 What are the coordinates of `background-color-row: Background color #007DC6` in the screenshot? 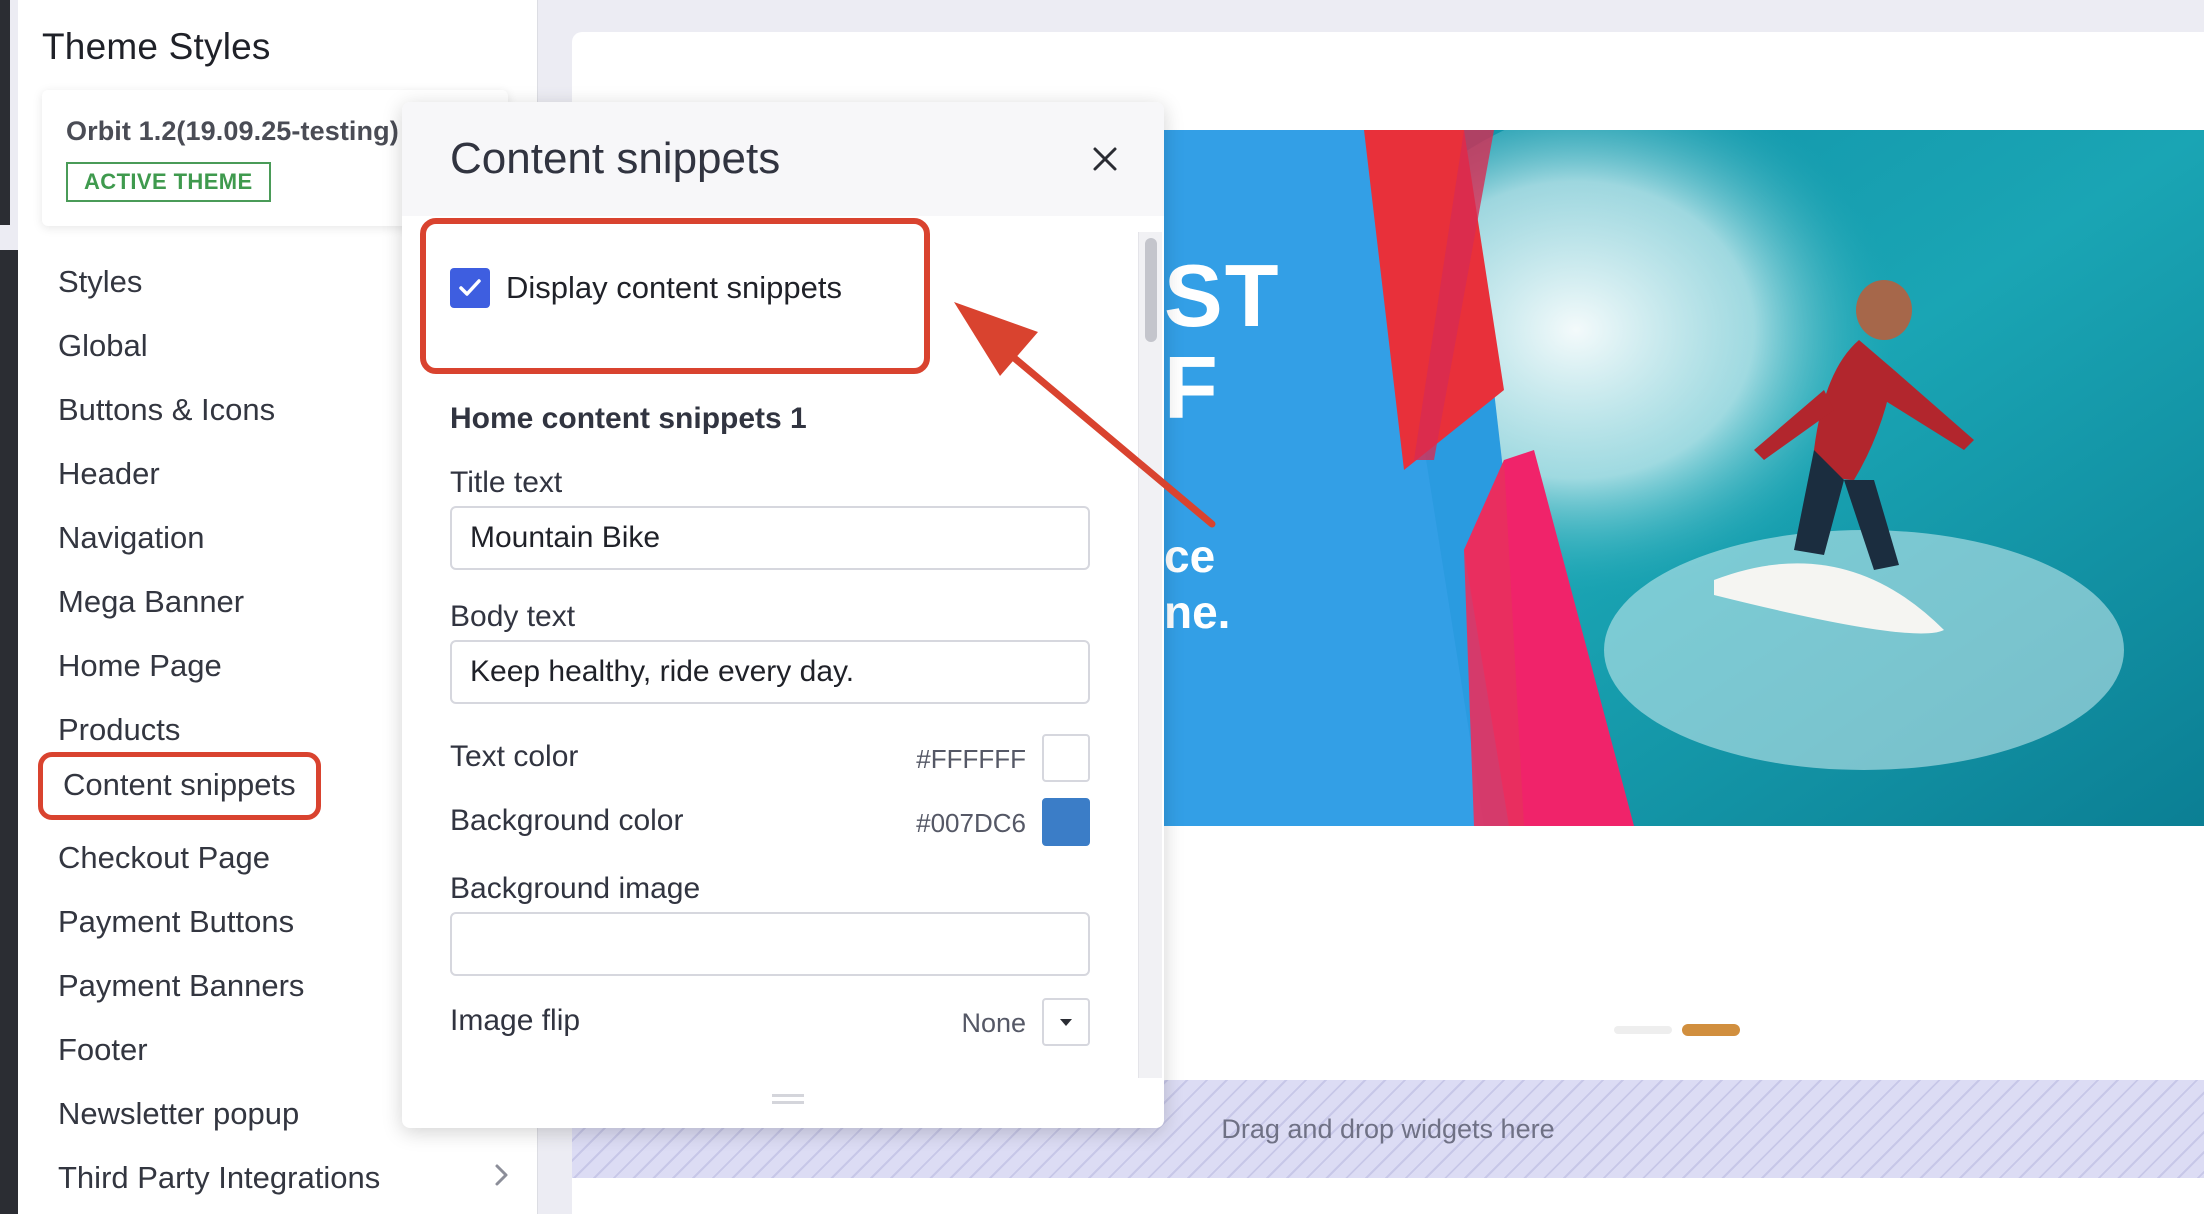 It's located at (770, 822).